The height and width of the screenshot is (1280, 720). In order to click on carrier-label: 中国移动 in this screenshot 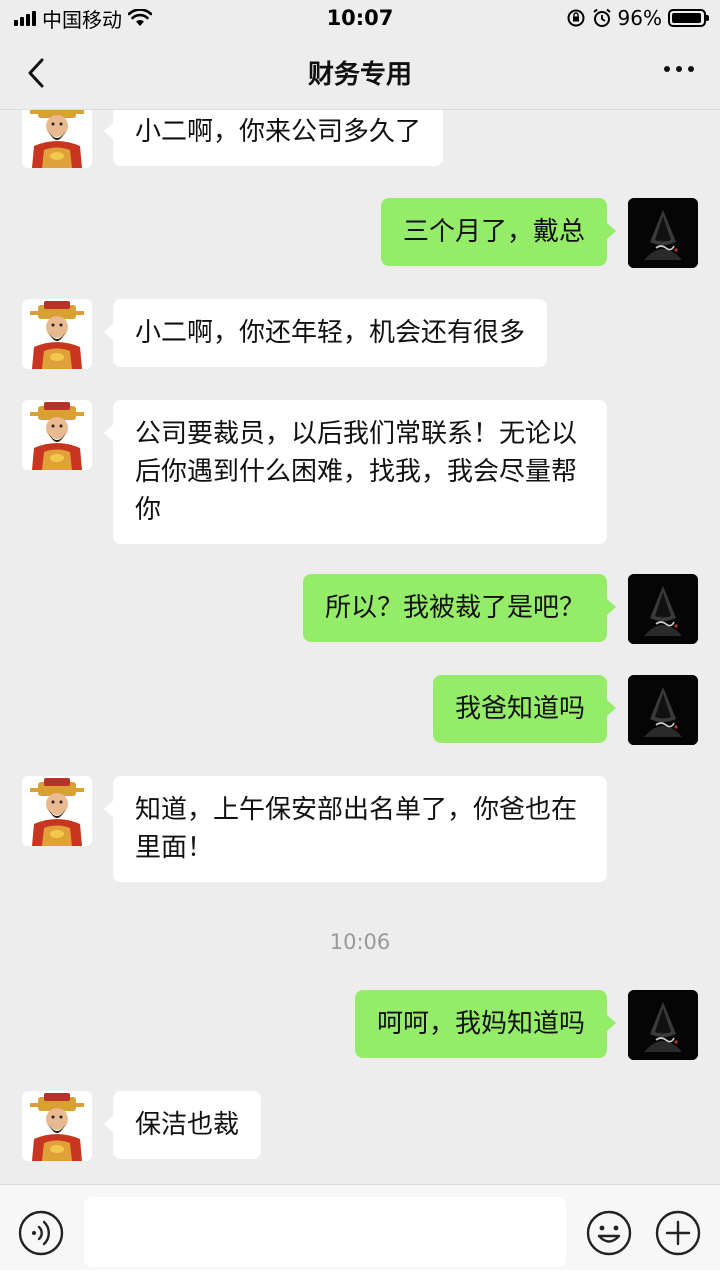, I will do `click(82, 19)`.